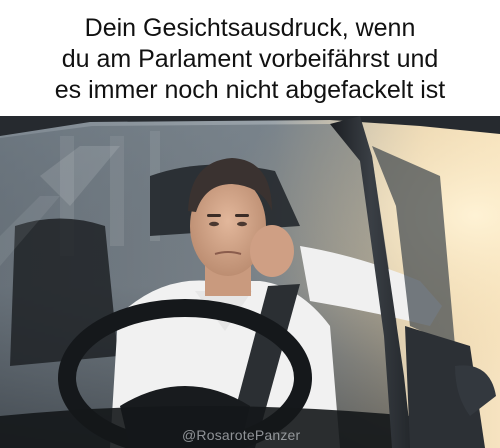 The image size is (500, 448). What do you see at coordinates (250, 89) in the screenshot?
I see `caption-line-3: es immer noch nicht abgefackelt ist` at bounding box center [250, 89].